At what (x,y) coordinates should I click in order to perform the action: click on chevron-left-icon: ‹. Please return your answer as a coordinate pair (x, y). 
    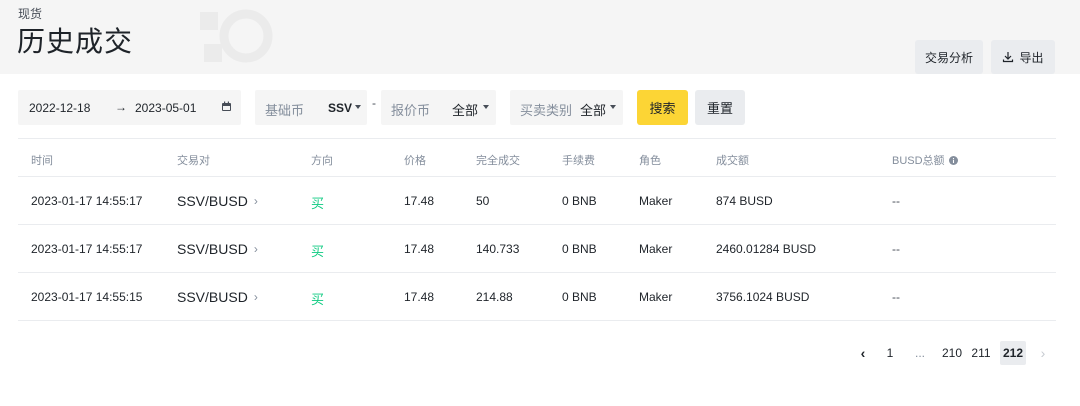
    Looking at the image, I should click on (863, 353).